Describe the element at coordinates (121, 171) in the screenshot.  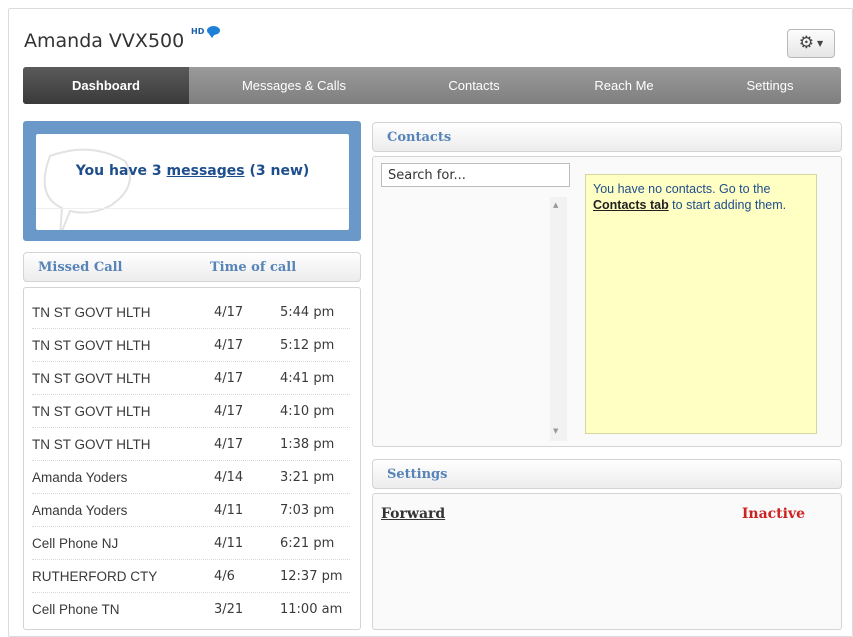
I see `messages-prefix: You have 3` at that location.